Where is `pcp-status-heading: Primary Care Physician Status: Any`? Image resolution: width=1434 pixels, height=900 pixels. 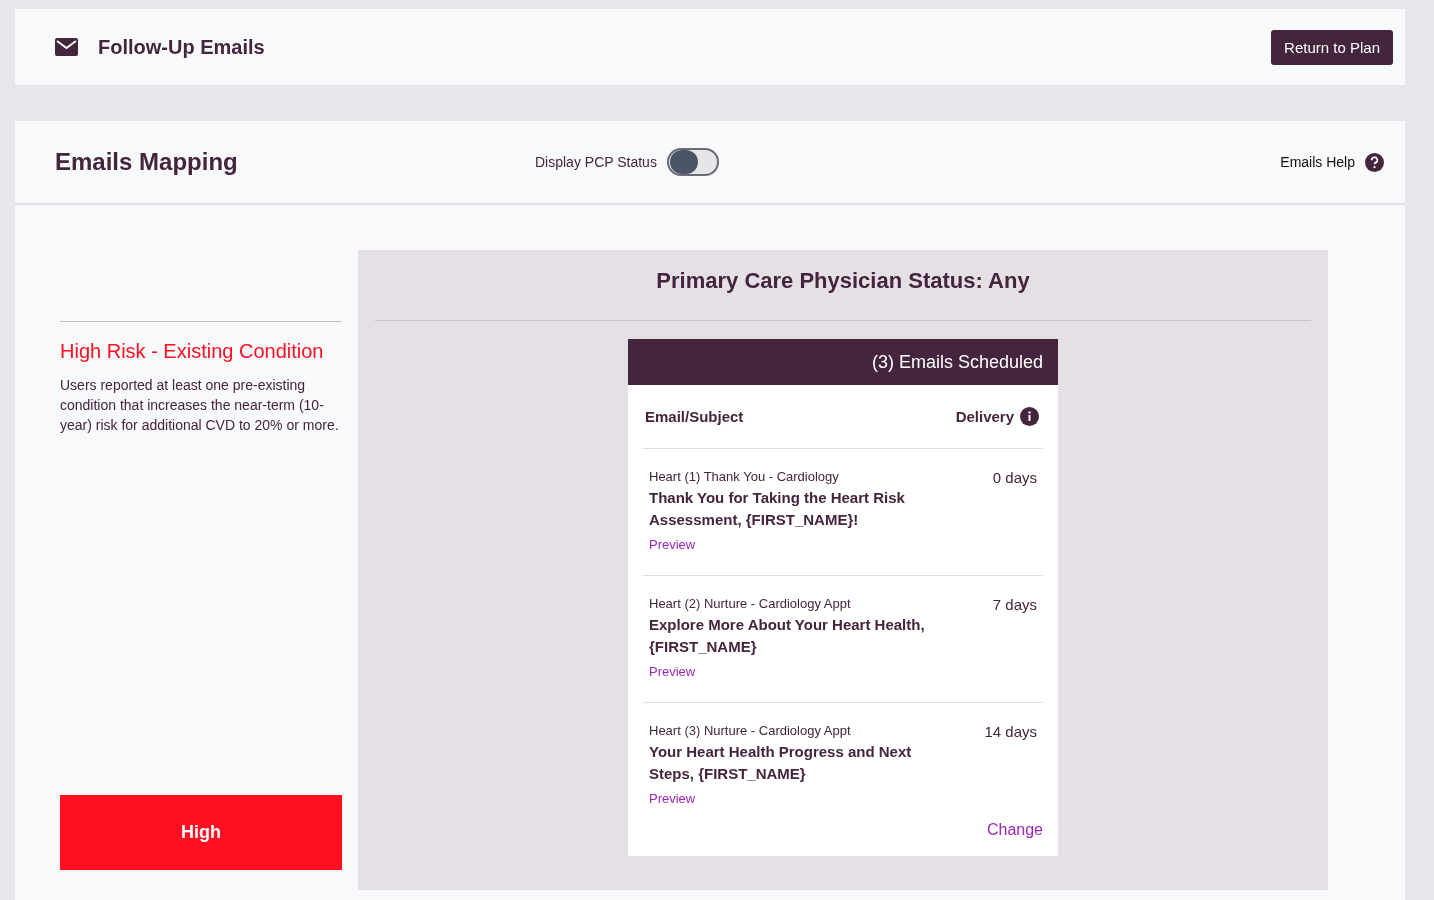 pcp-status-heading: Primary Care Physician Status: Any is located at coordinates (843, 294).